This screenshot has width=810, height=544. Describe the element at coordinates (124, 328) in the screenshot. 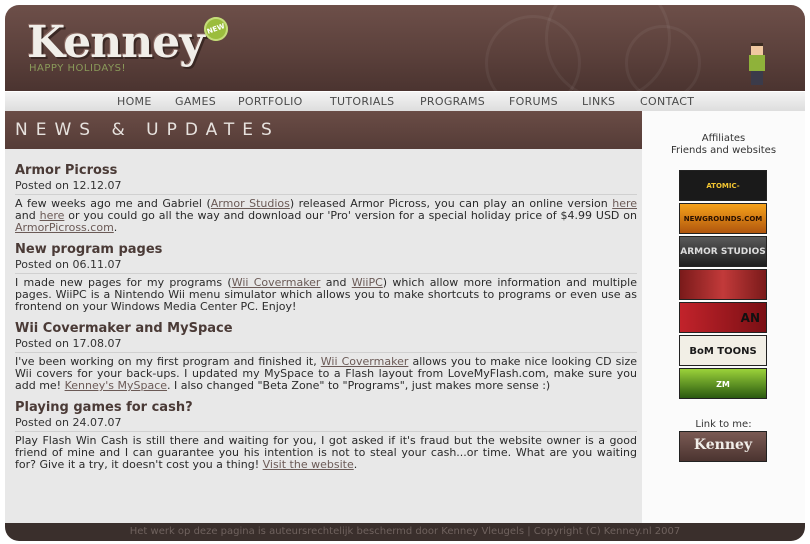

I see `post-title: Wii Covermaker and MySpace` at that location.